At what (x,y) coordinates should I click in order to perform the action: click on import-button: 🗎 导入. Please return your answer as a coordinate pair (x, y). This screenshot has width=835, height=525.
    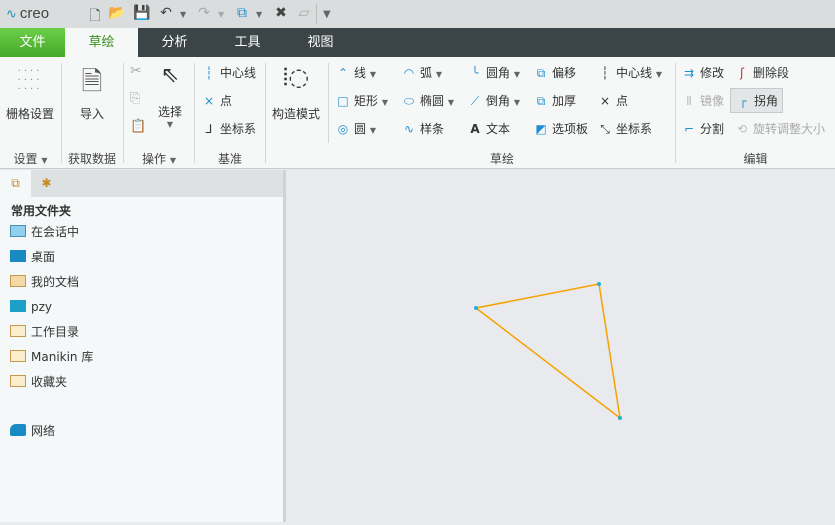
    Looking at the image, I should click on (92, 92).